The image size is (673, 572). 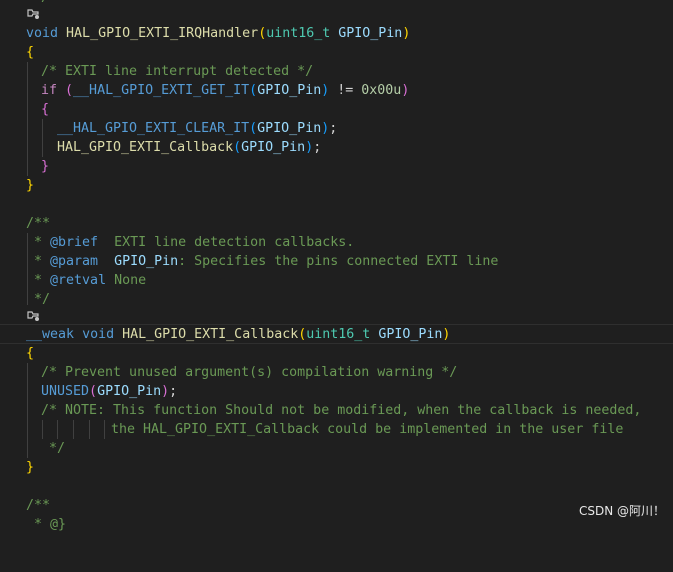 I want to click on code-line: HAL_GPIO_EXTI_Callback(GPIO_Pin);, so click(x=189, y=147).